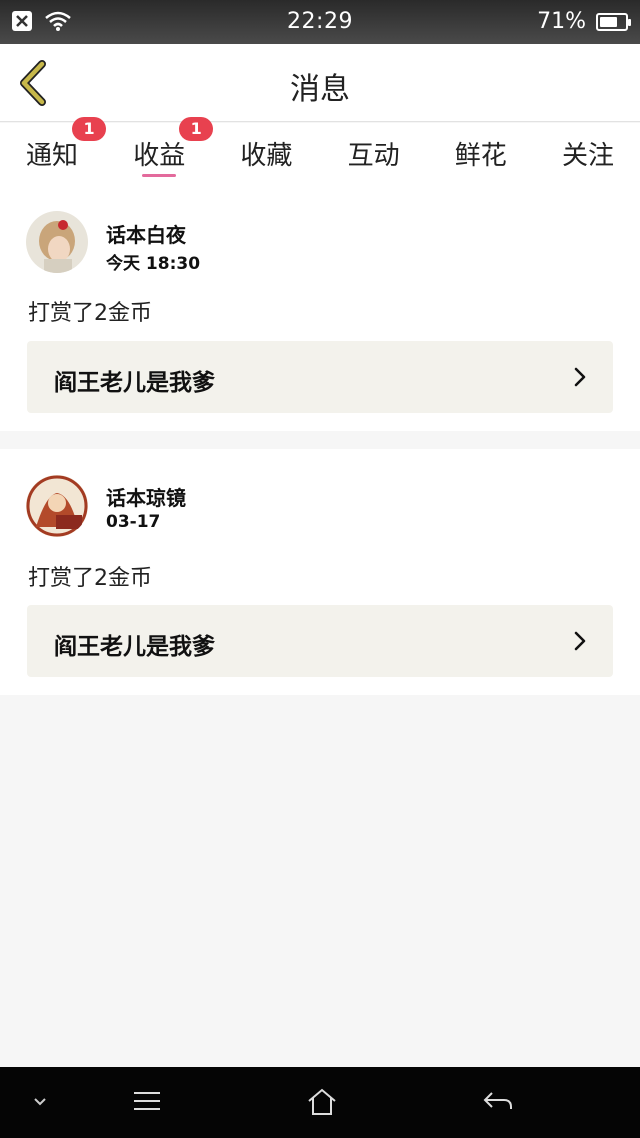  Describe the element at coordinates (480, 156) in the screenshot. I see `tab-label: 鲜花` at that location.